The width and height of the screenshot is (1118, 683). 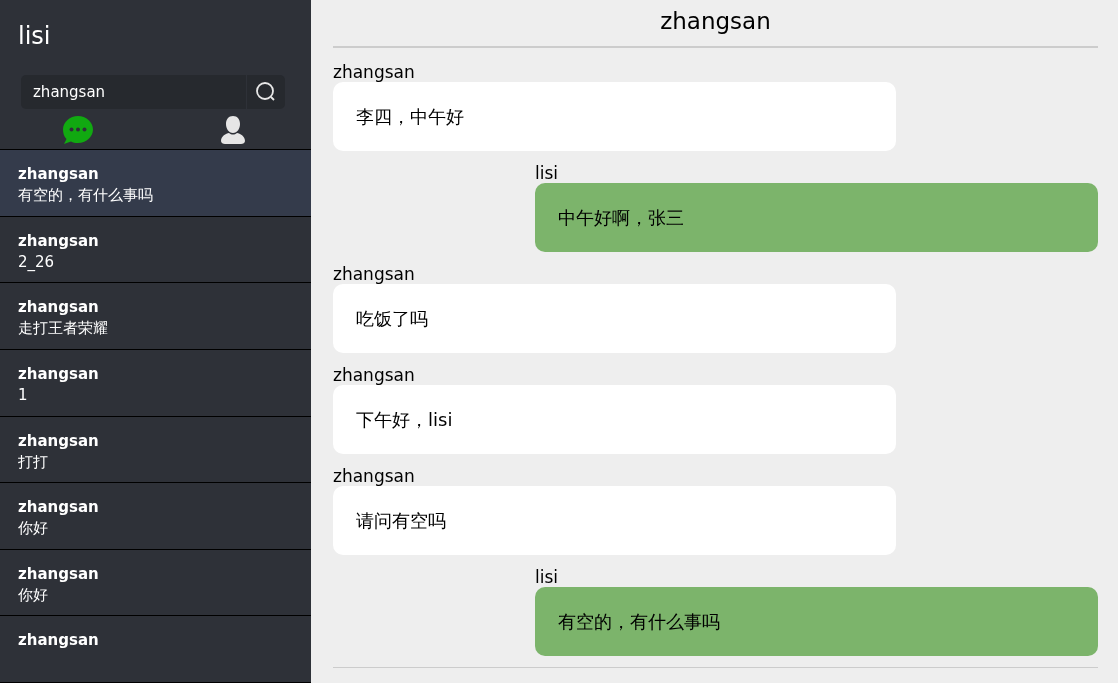 I want to click on message-preview: 走打王者荣耀, so click(x=63, y=329).